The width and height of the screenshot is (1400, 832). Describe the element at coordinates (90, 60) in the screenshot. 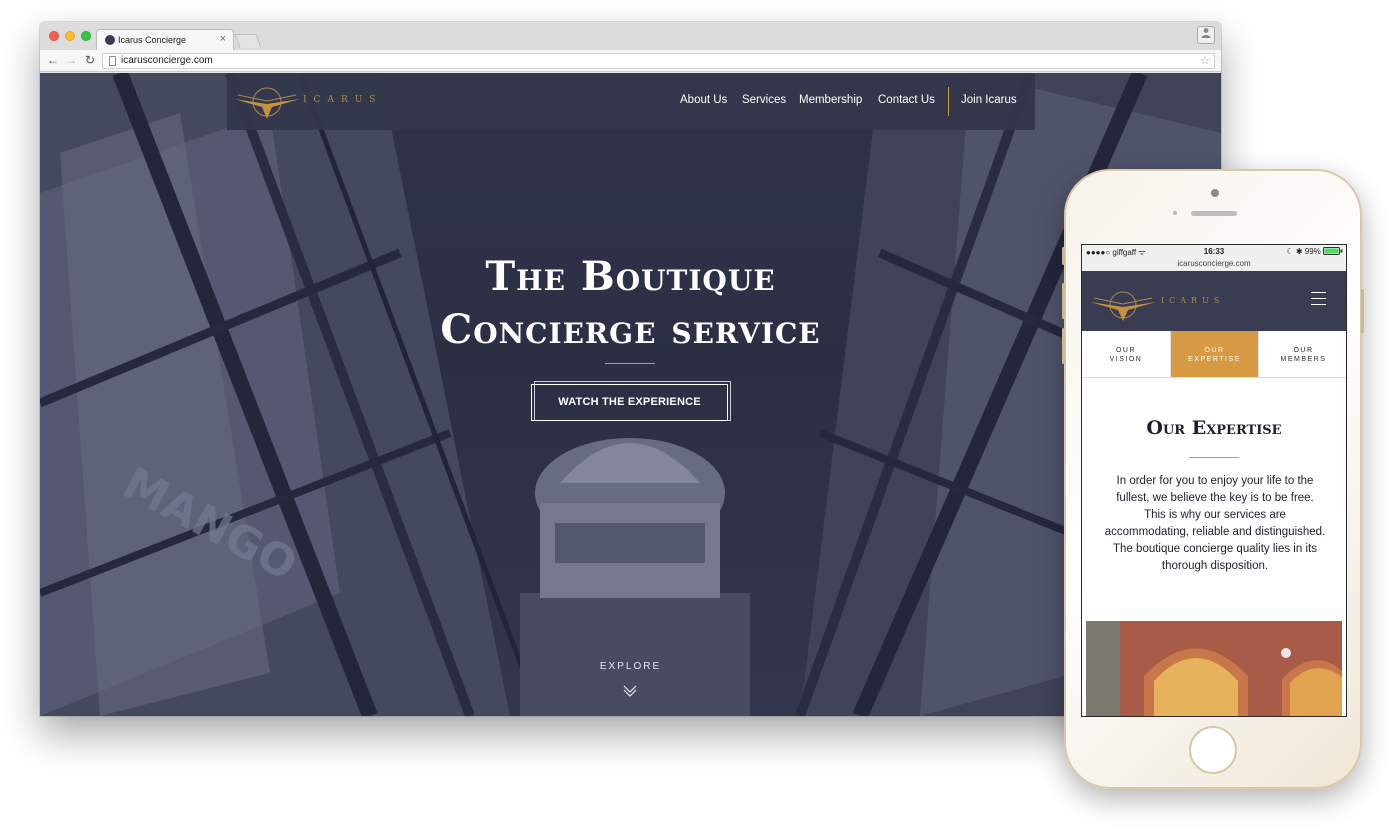

I see `reload-icon: ↻` at that location.